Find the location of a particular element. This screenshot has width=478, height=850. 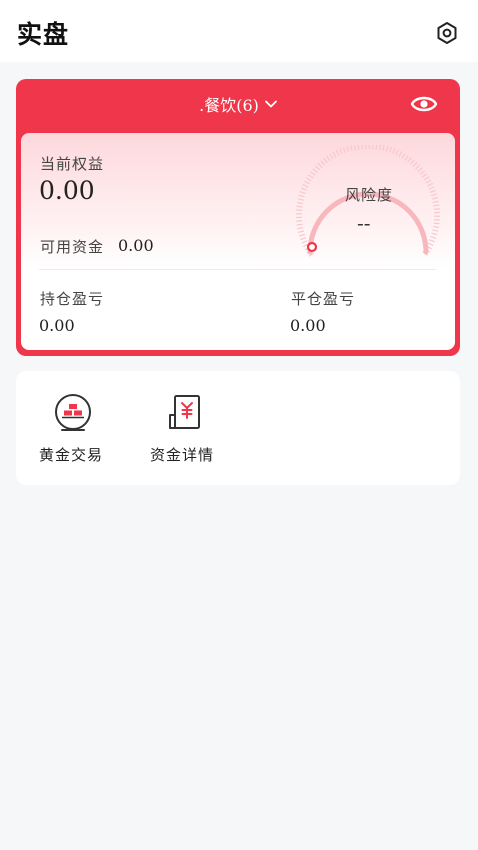

available-funds-value: 0.00 is located at coordinates (136, 245).